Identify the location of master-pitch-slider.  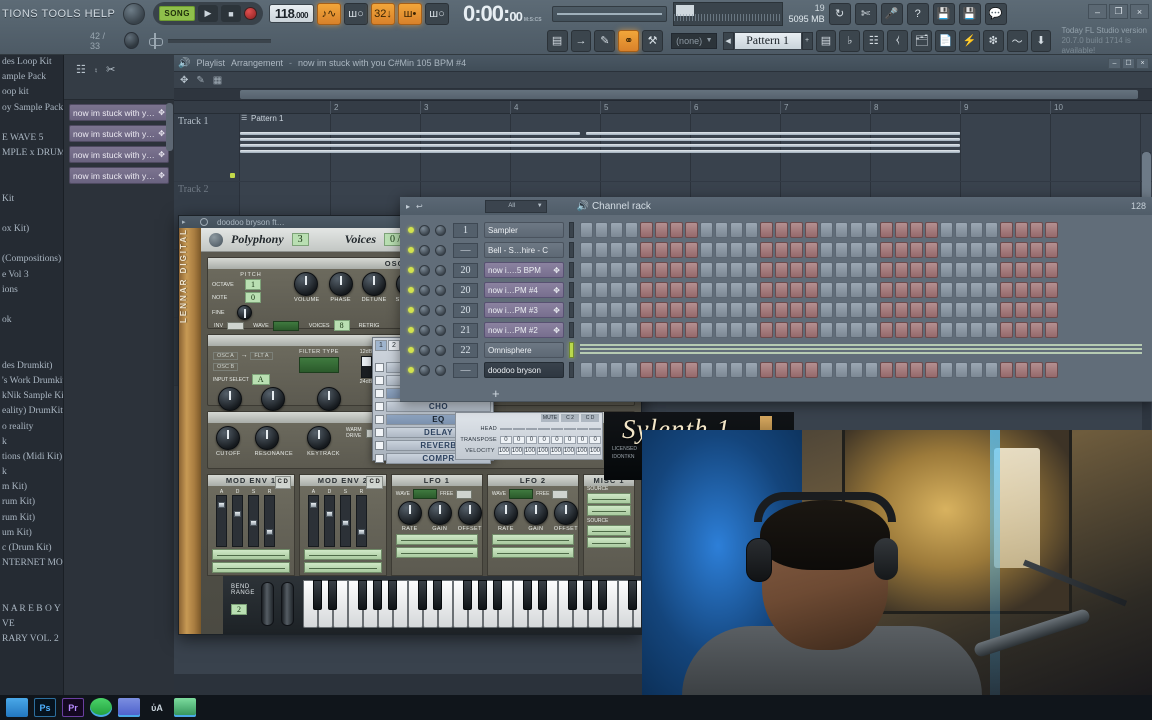
(219, 40).